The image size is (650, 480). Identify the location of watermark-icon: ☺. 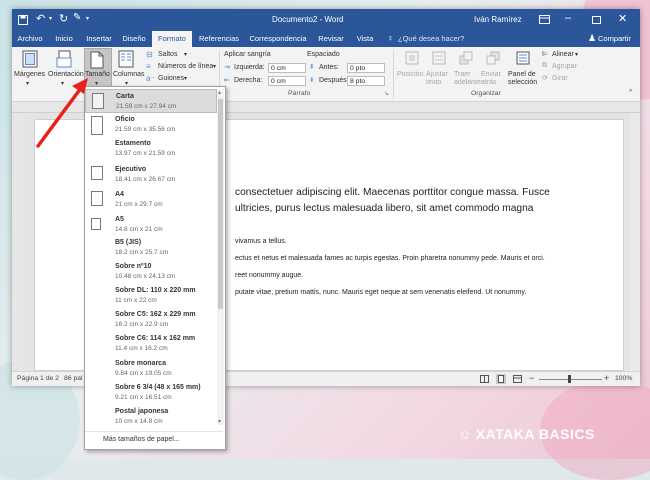
(465, 434).